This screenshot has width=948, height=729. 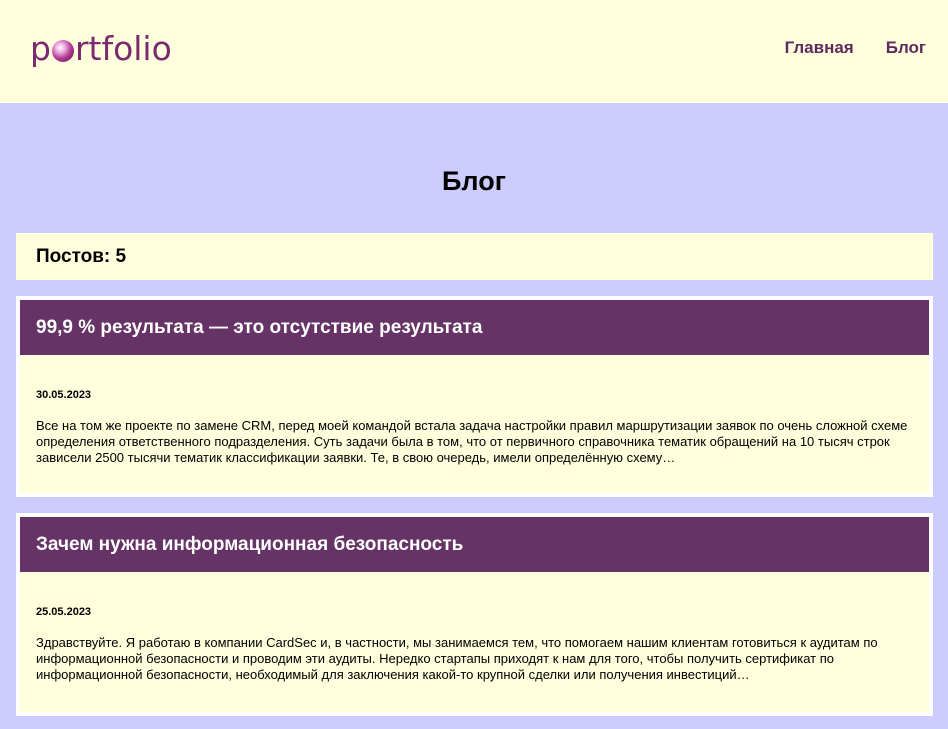 What do you see at coordinates (123, 48) in the screenshot?
I see `logo-text-end: rtfolio` at bounding box center [123, 48].